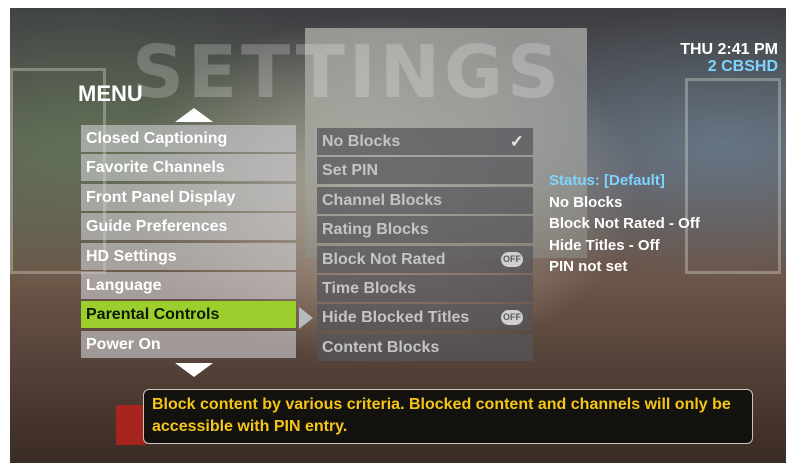  I want to click on menu-item-front-panel-display: Front Panel Display, so click(188, 197).